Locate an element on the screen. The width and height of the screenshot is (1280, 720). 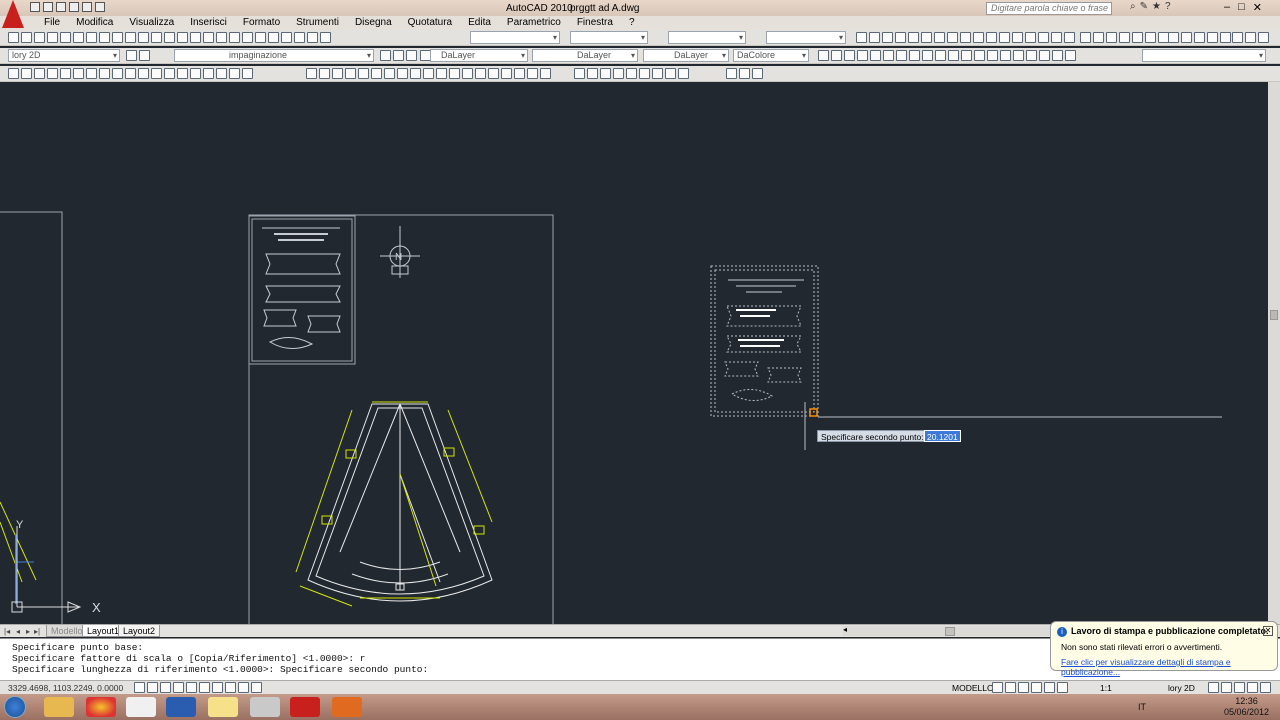
arc-icon is located at coordinates (888, 55).